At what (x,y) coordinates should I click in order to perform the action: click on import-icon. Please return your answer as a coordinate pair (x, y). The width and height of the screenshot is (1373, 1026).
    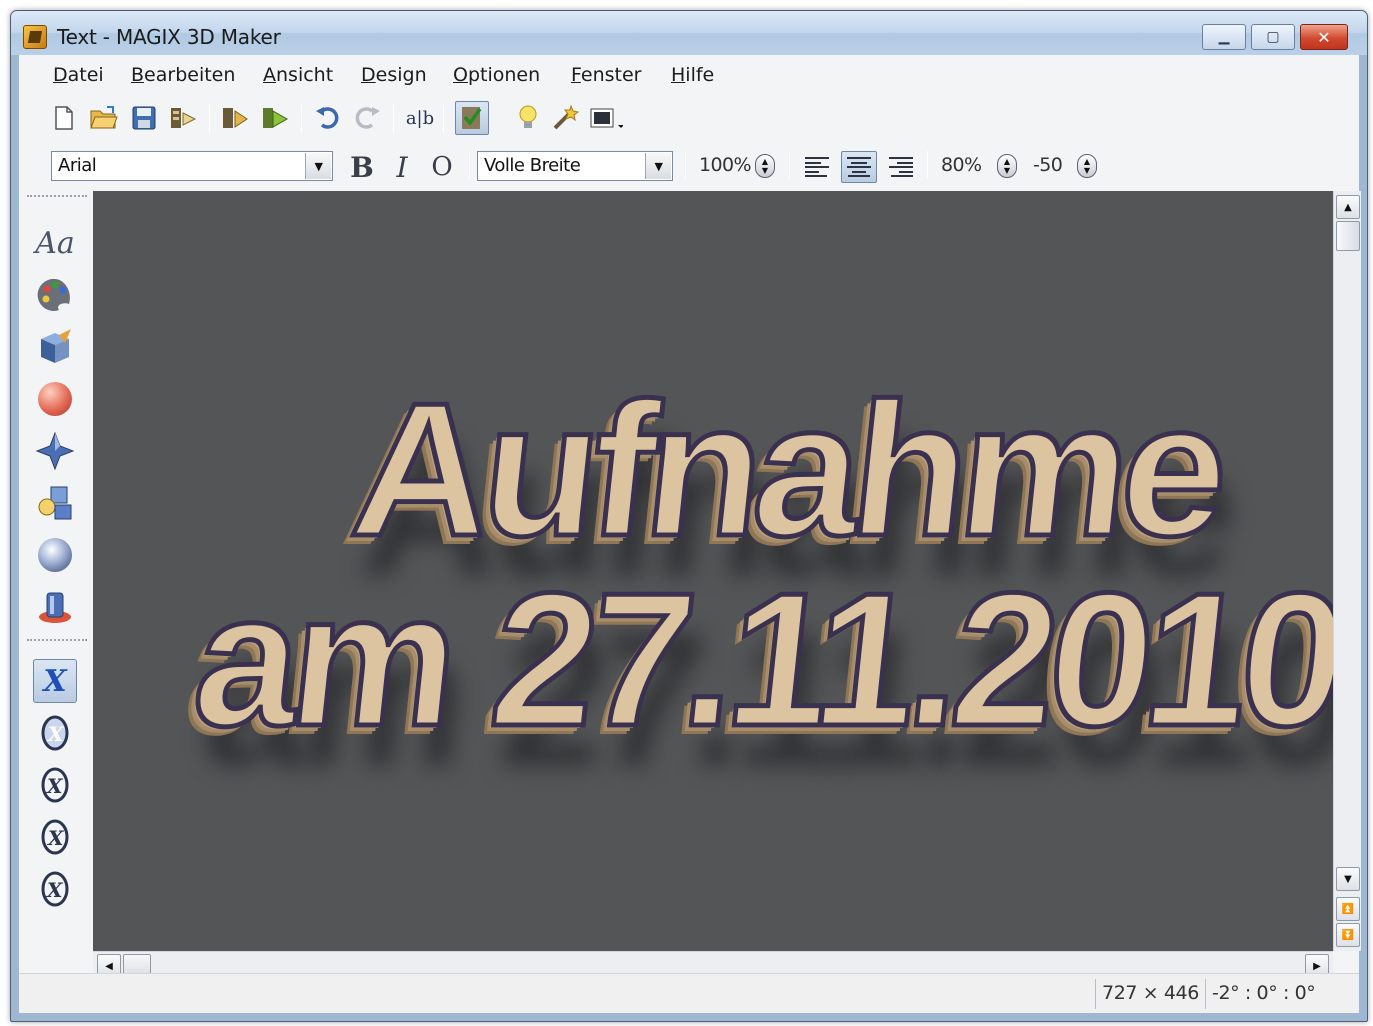
    Looking at the image, I should click on (236, 118).